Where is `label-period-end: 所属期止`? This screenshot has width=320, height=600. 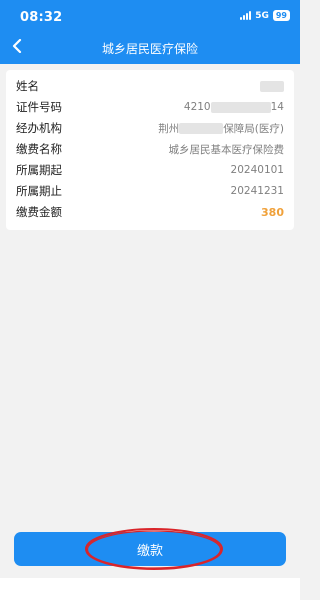 label-period-end: 所属期止 is located at coordinates (39, 191).